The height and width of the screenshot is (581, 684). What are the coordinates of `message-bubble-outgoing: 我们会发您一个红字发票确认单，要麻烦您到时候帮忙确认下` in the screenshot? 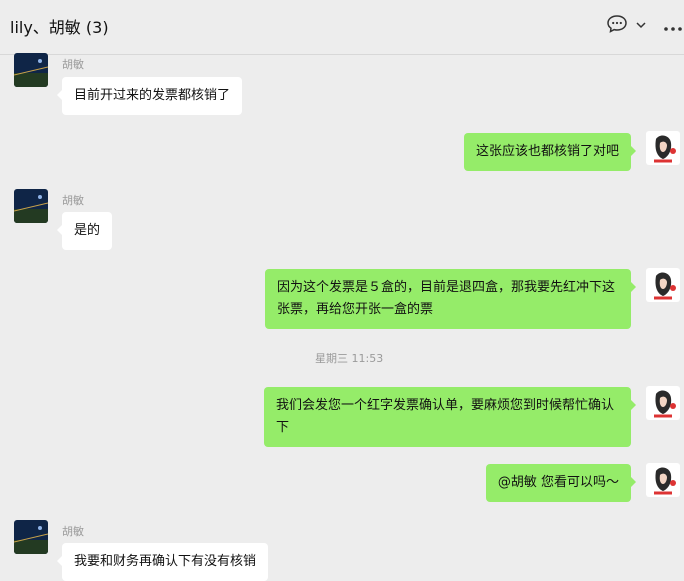 It's located at (450, 417).